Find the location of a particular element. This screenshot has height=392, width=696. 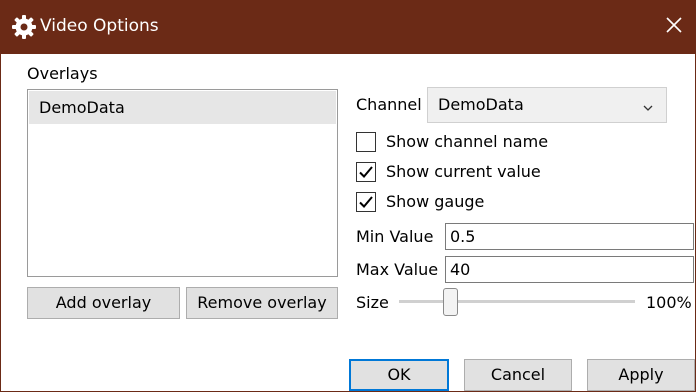

show-gauge-checkbox is located at coordinates (366, 202).